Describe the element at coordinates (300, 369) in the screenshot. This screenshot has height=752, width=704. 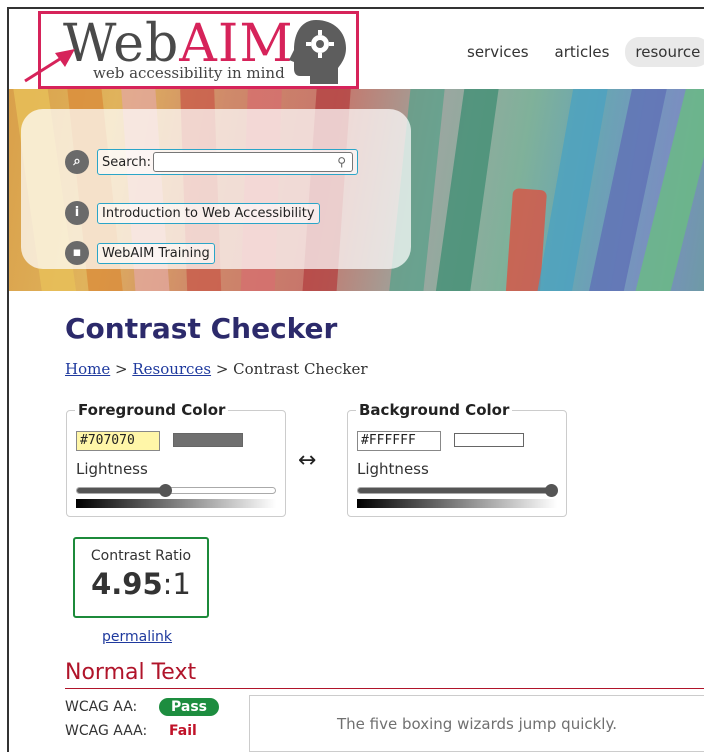
I see `breadcrumb-current: Contrast Checker` at that location.